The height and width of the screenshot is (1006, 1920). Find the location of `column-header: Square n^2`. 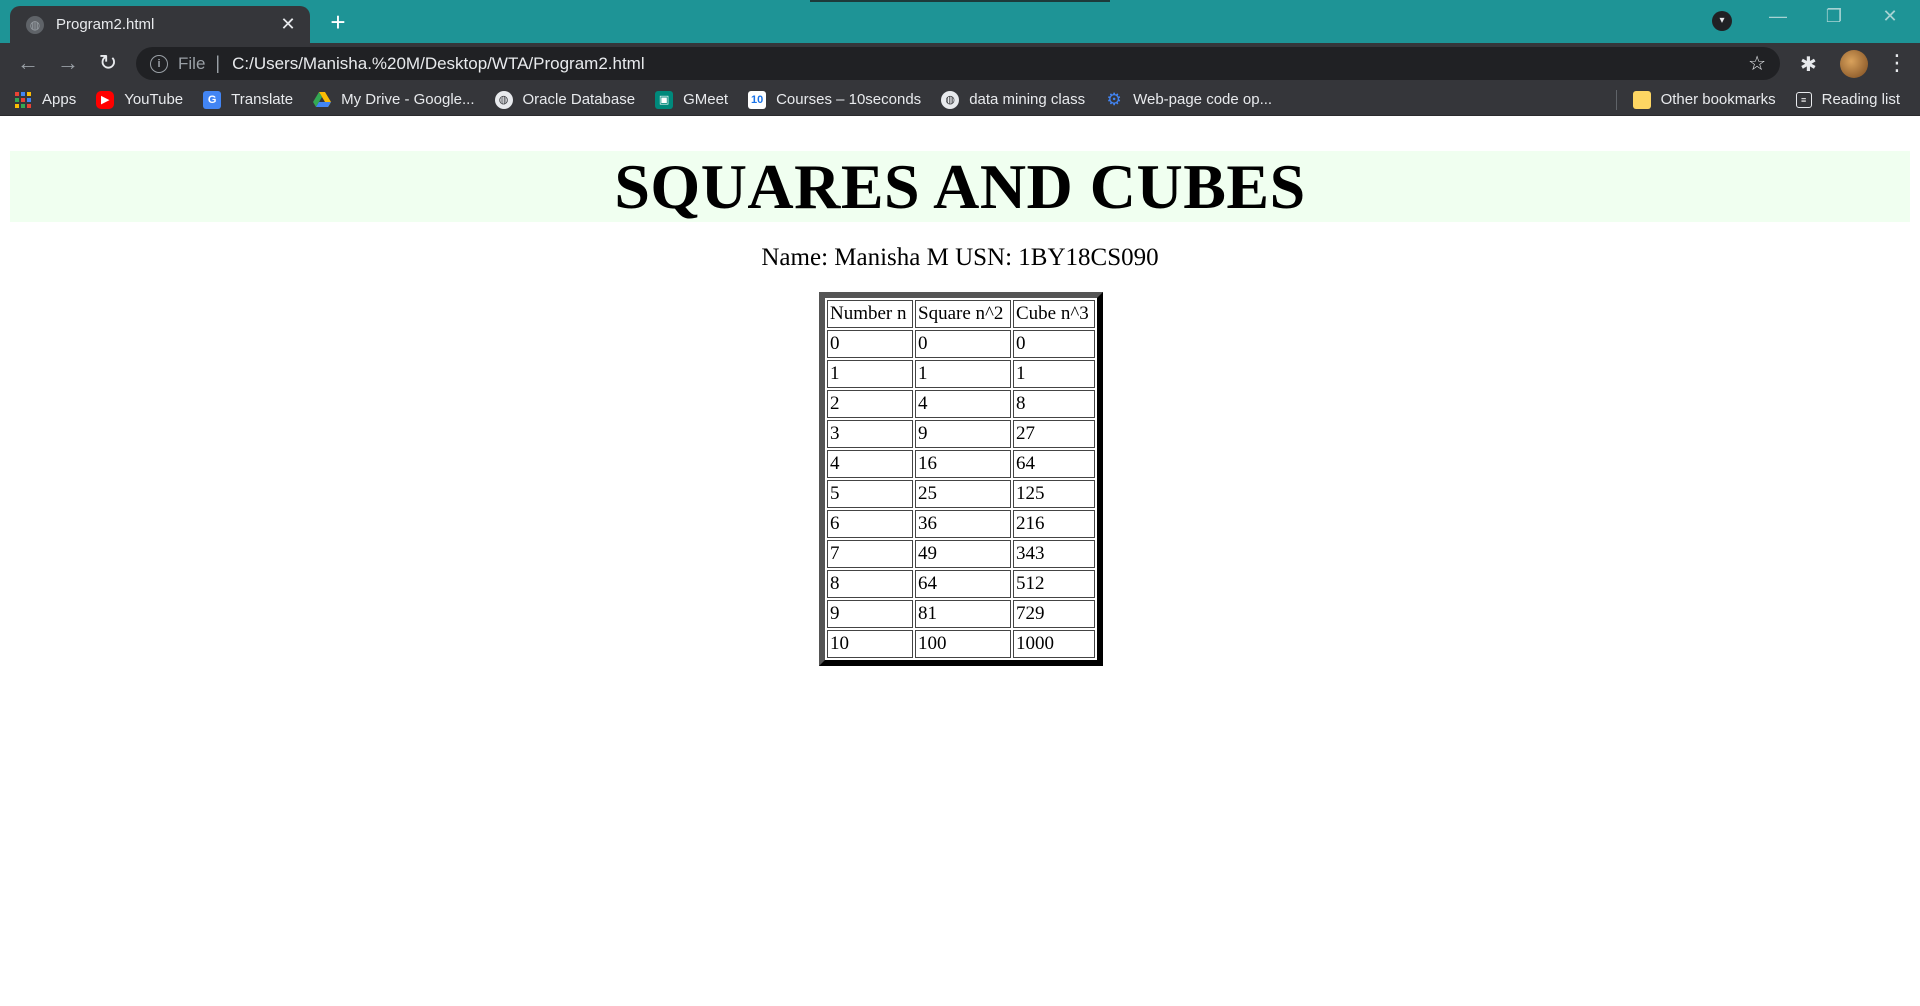

column-header: Square n^2 is located at coordinates (963, 314).